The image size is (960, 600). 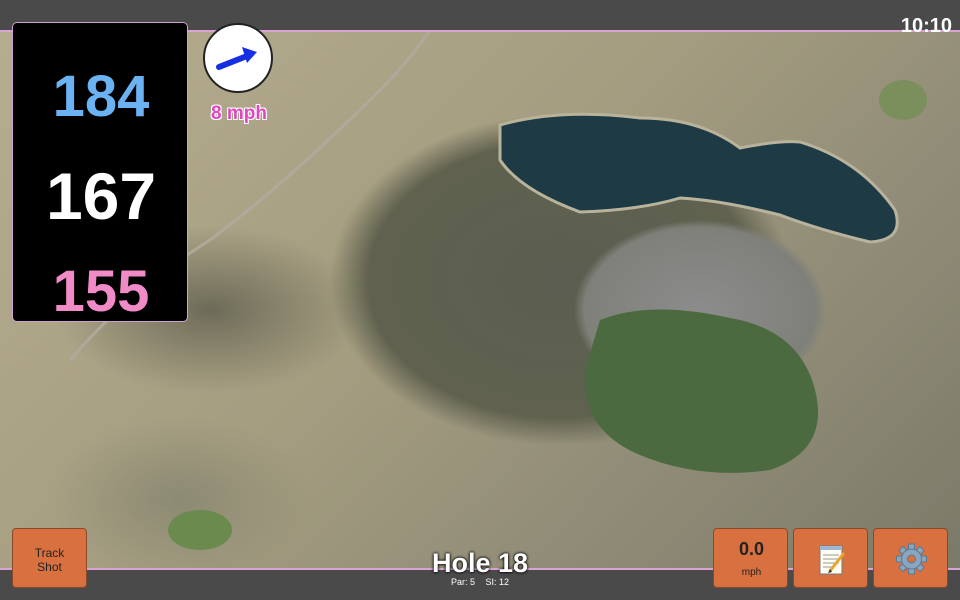 I want to click on speed-value: 0.0, so click(x=751, y=549).